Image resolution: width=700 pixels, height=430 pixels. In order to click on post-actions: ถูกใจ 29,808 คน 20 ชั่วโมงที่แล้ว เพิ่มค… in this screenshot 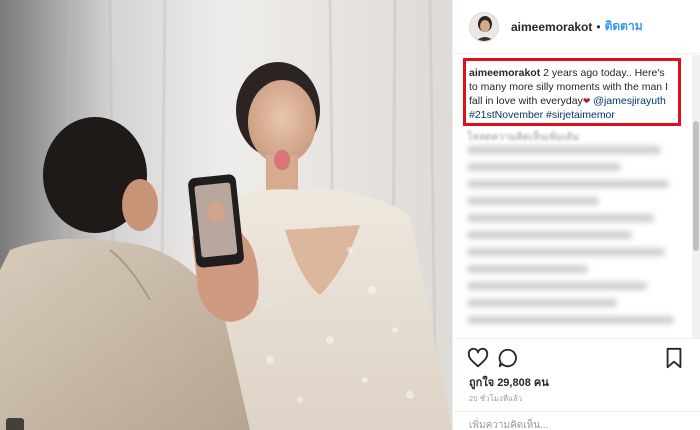, I will do `click(576, 384)`.